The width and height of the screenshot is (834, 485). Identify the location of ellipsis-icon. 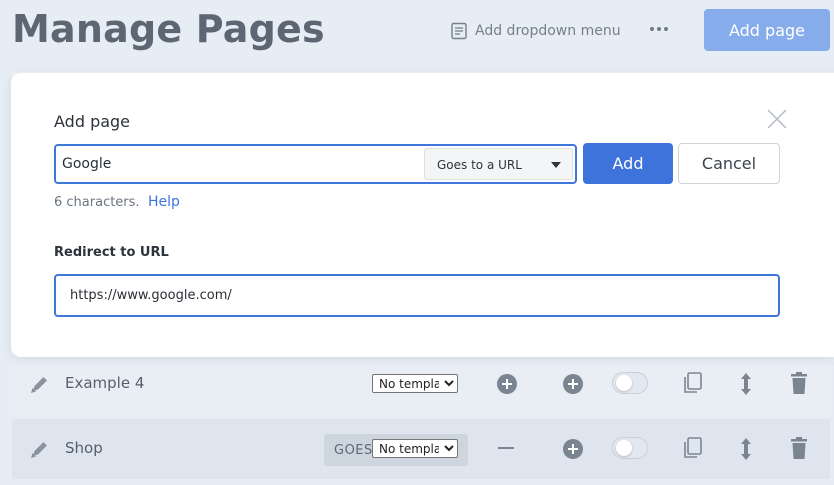
(659, 29).